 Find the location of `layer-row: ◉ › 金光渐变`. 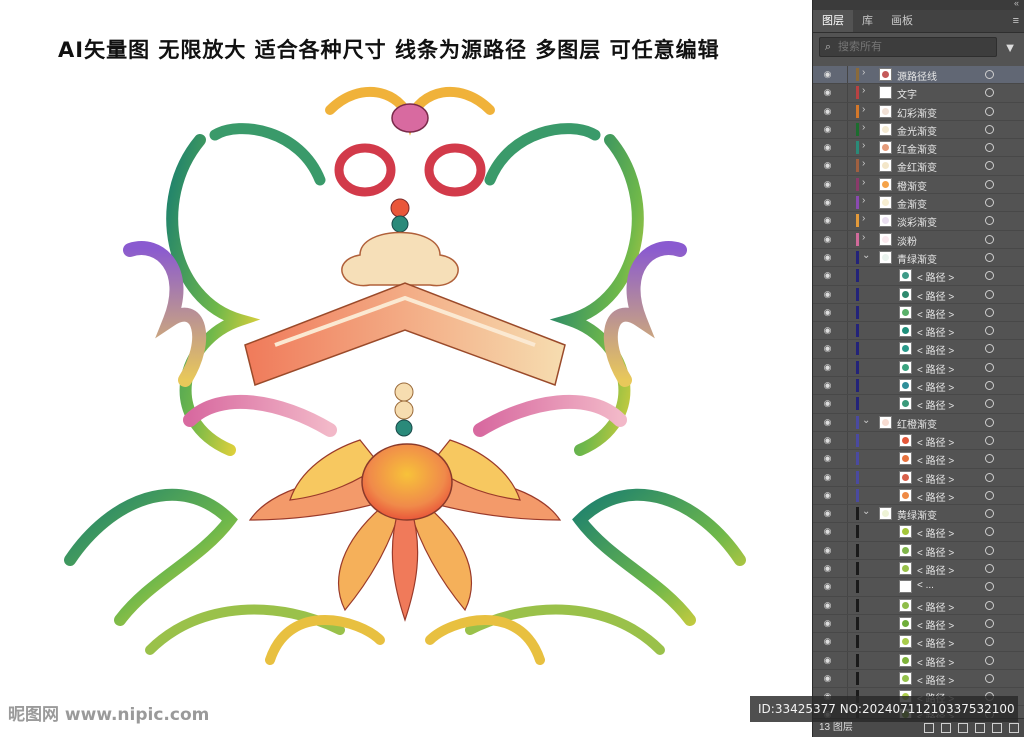

layer-row: ◉ › 金光渐变 is located at coordinates (918, 130).